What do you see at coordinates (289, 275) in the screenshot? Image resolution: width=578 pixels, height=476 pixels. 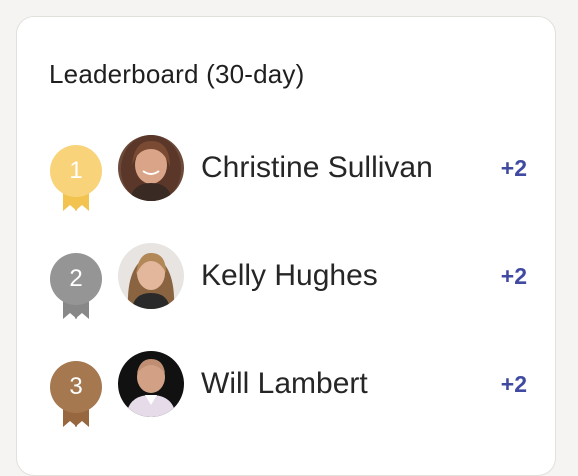 I see `member-name: Kelly Hughes` at bounding box center [289, 275].